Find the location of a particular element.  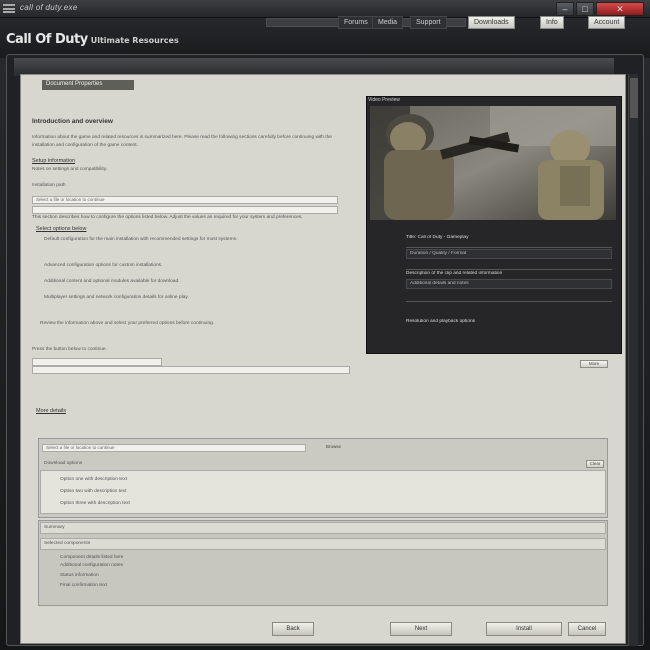

nav-media: Media is located at coordinates (388, 22).